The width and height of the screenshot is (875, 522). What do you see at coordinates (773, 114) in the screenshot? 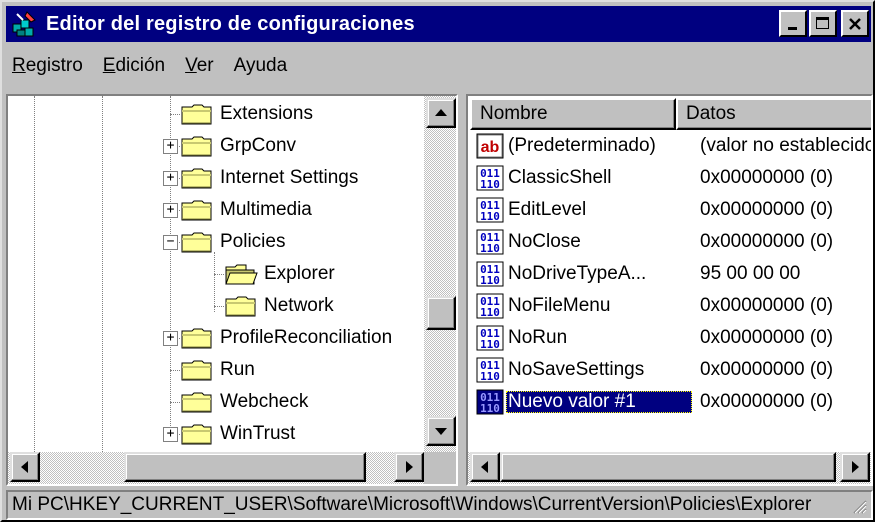
I see `column-header-datos: Datos` at bounding box center [773, 114].